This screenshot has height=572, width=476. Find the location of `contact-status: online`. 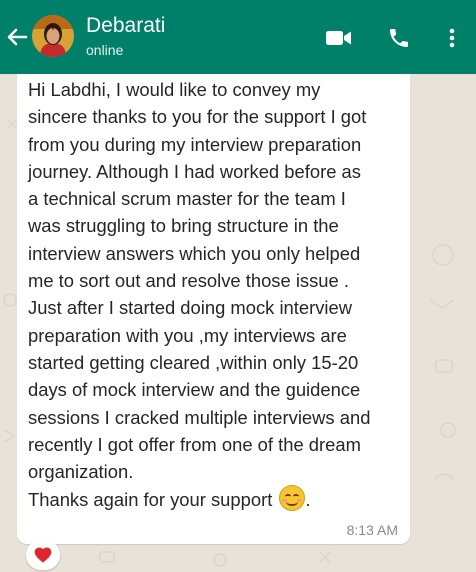

contact-status: online is located at coordinates (105, 50).